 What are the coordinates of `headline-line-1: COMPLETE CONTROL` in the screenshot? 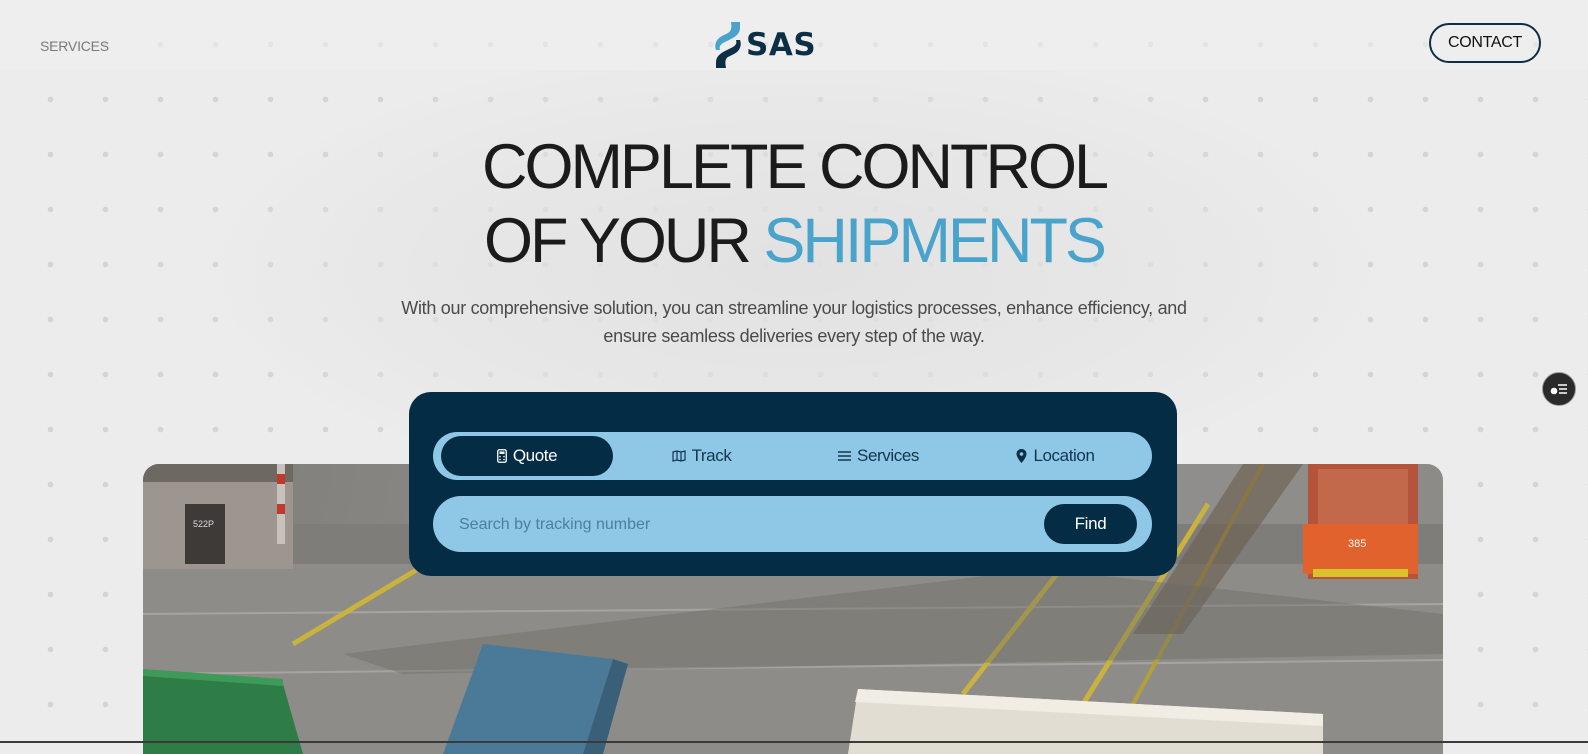 It's located at (795, 167).